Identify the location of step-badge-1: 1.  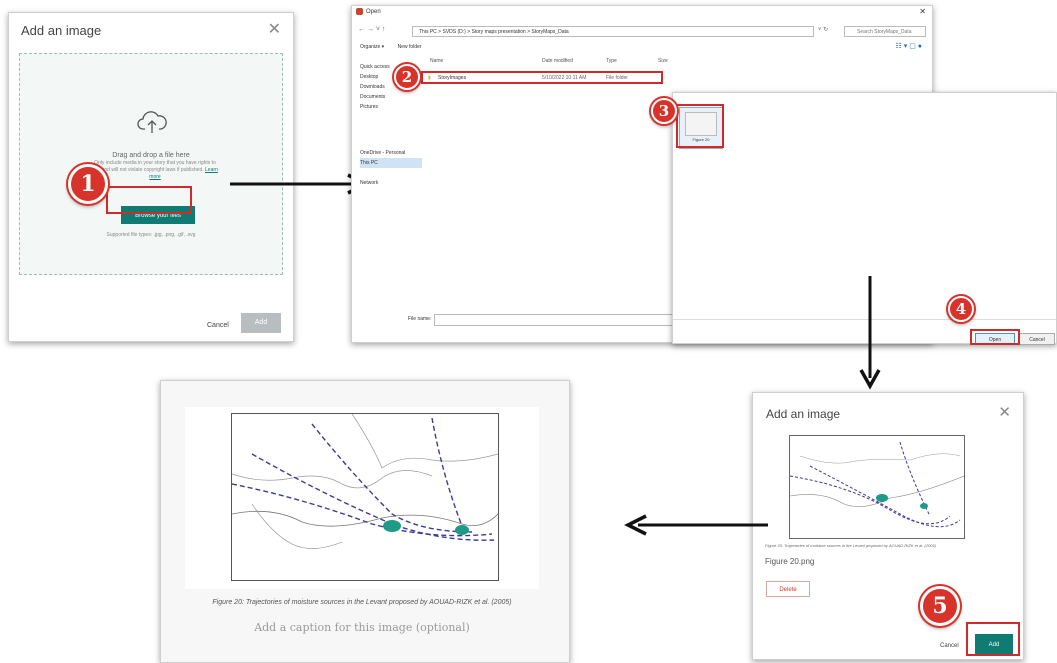
(88, 184).